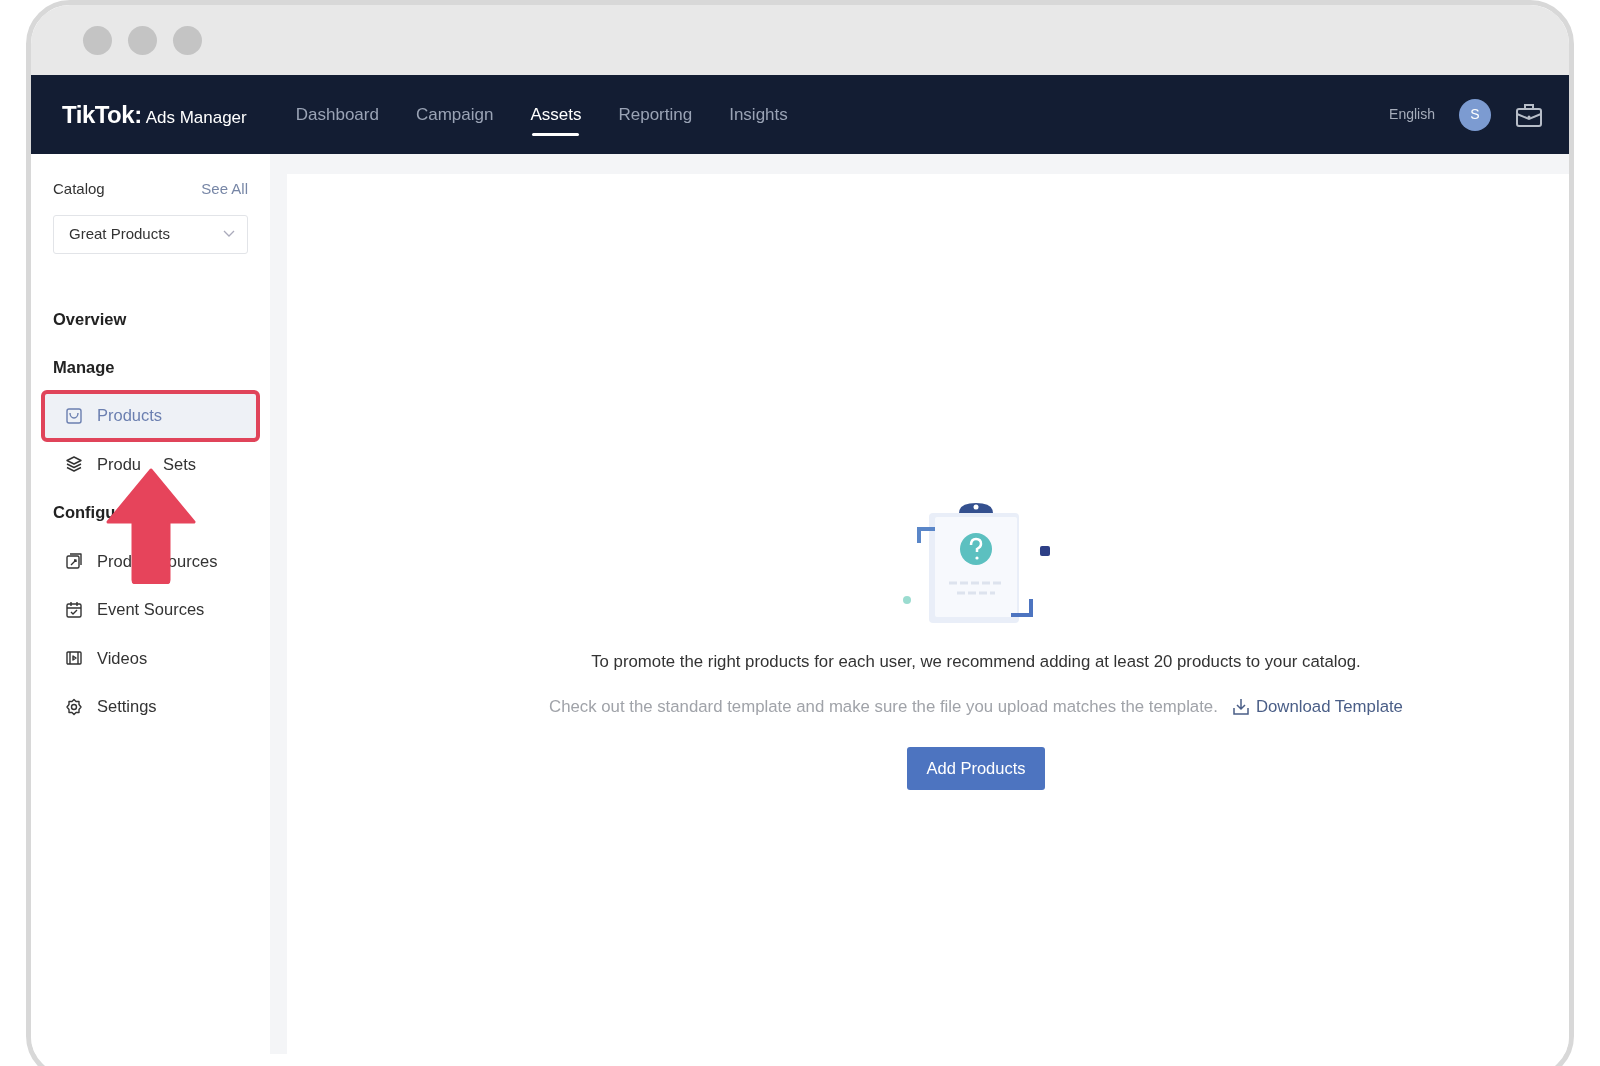  Describe the element at coordinates (74, 609) in the screenshot. I see `calendar-check-icon` at that location.